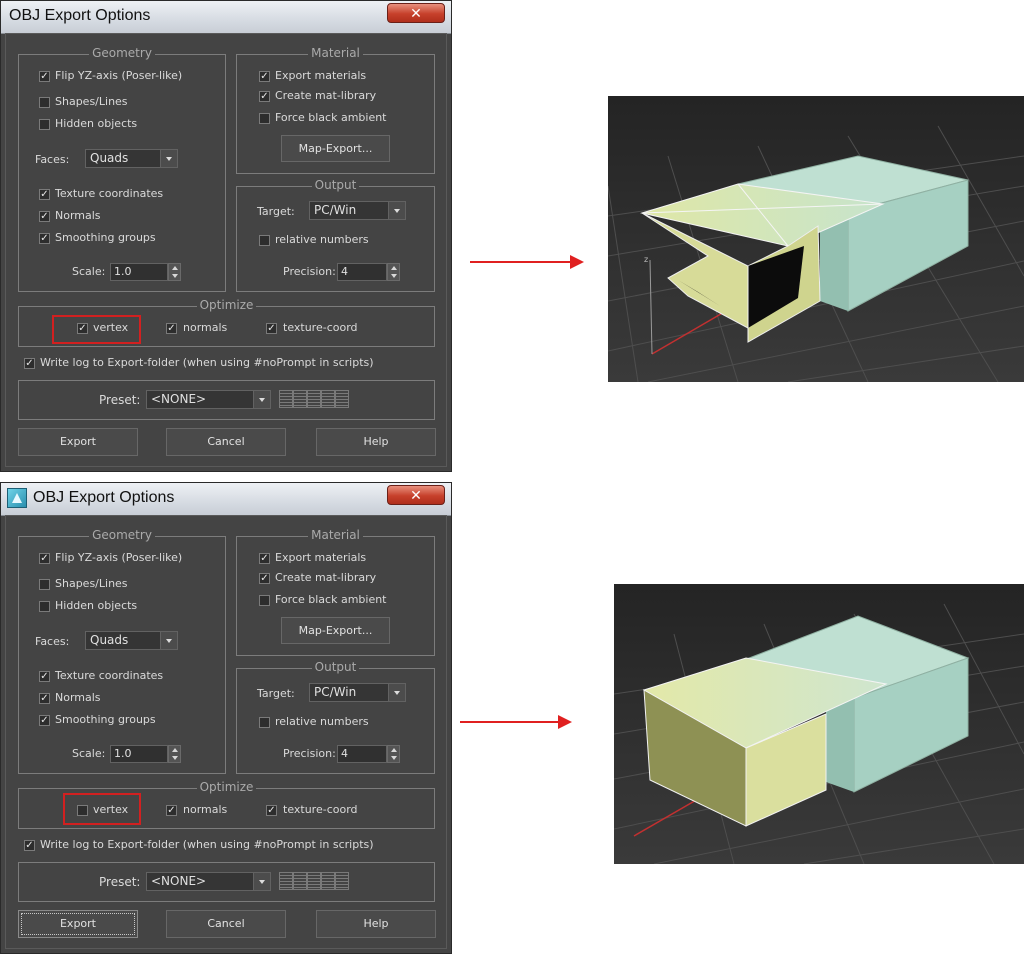 This screenshot has width=1024, height=954. What do you see at coordinates (276, 211) in the screenshot?
I see `target-label: Target:` at bounding box center [276, 211].